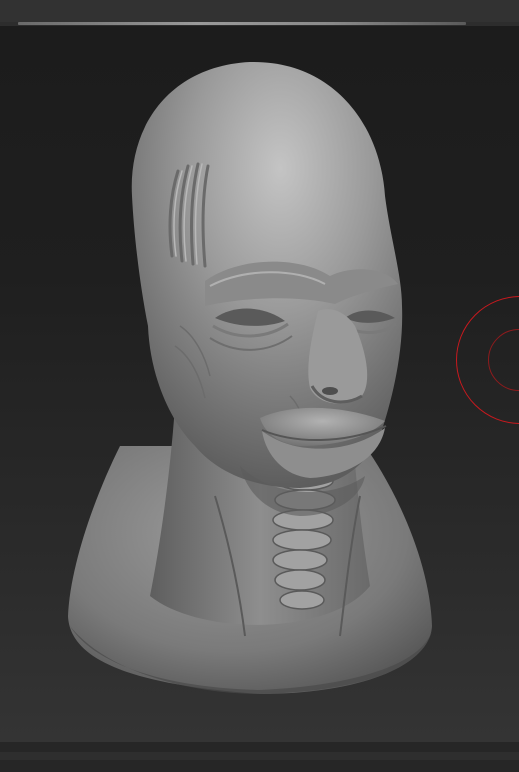 Image resolution: width=519 pixels, height=772 pixels. Describe the element at coordinates (259, 11) in the screenshot. I see `top-toolbar` at that location.